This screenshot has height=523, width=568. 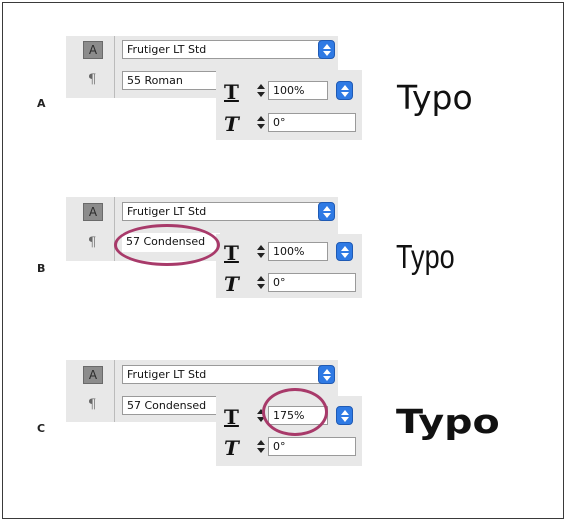 I want to click on scale-field: 100%, so click(x=298, y=251).